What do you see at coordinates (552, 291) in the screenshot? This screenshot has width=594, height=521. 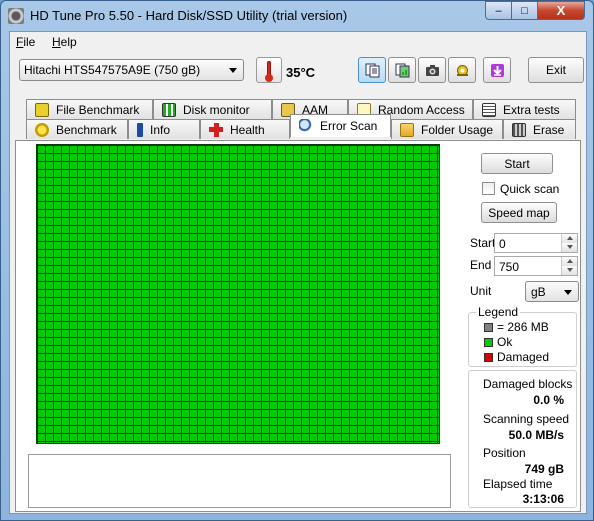 I see `unit-select: gB` at bounding box center [552, 291].